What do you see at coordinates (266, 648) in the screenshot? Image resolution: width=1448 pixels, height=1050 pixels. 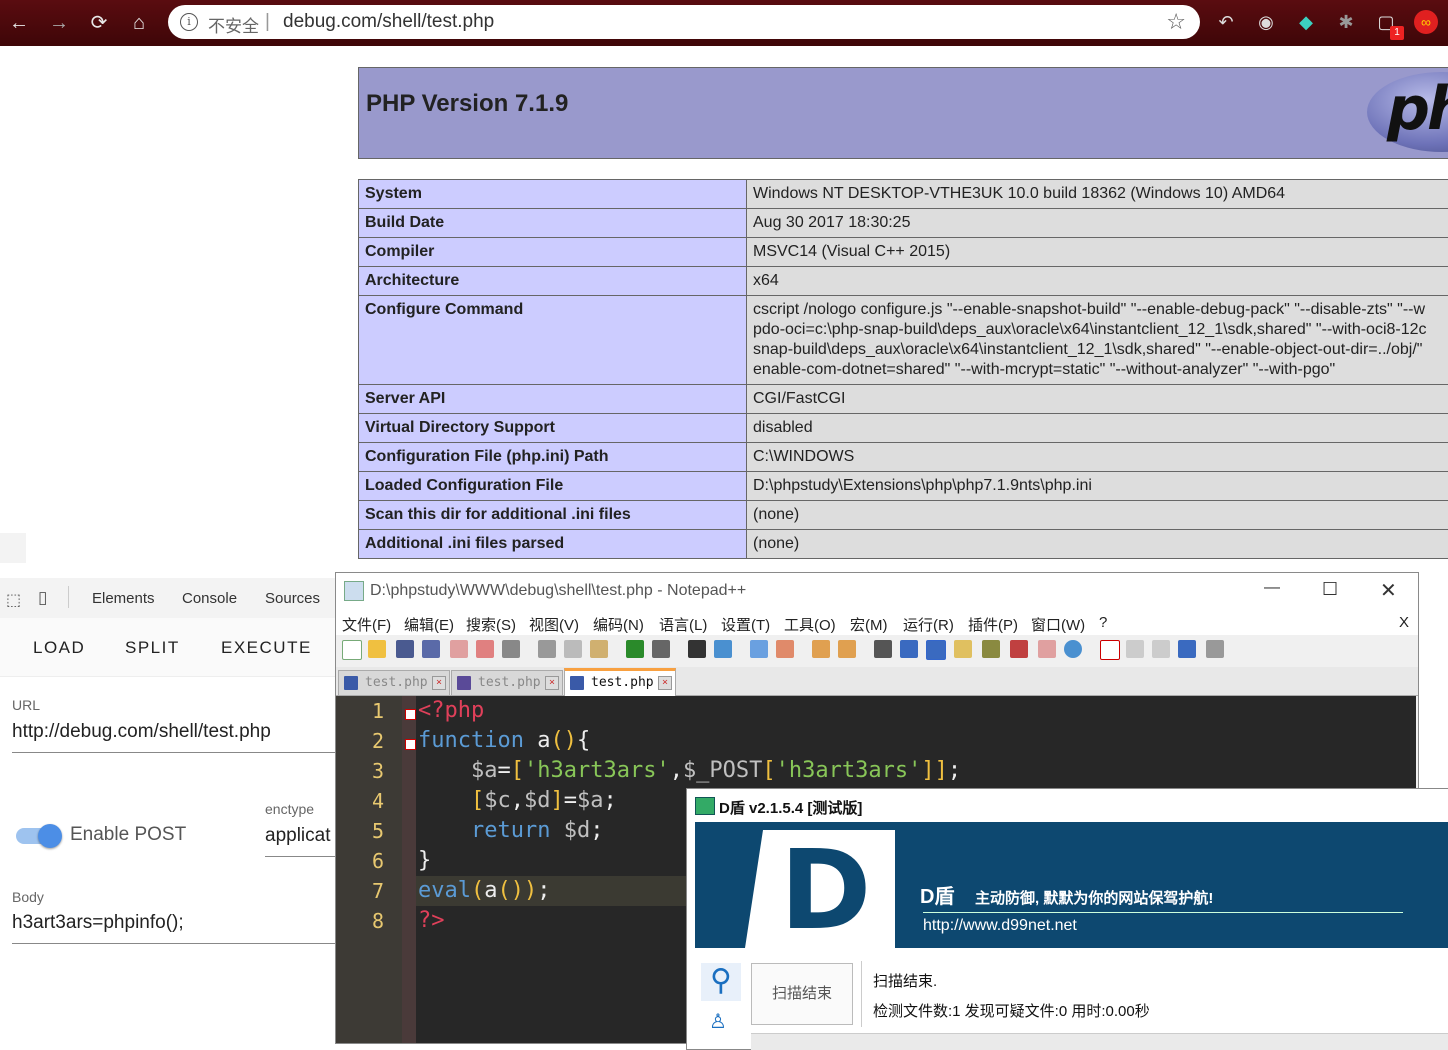 I see `execute-button: EXECUTE` at bounding box center [266, 648].